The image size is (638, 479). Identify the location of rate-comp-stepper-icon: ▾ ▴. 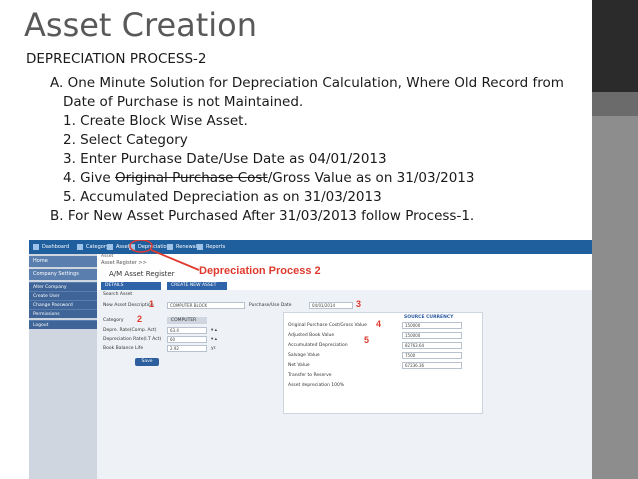
(214, 330).